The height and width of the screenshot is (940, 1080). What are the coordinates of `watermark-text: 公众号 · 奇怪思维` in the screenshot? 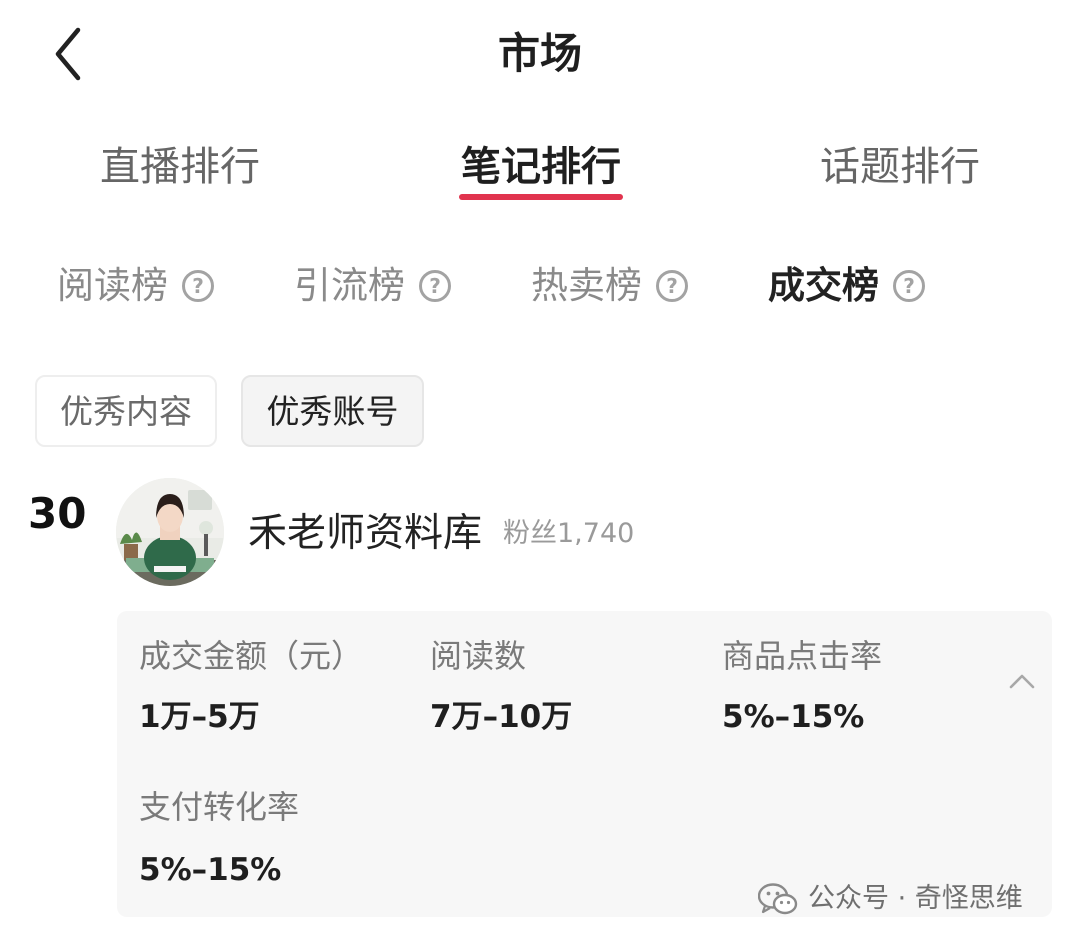 It's located at (915, 898).